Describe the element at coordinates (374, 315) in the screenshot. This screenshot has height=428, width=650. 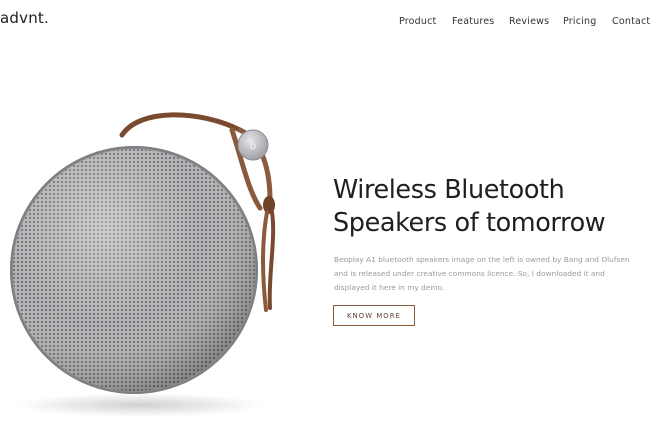
I see `know-more-button: KNOW MORE` at that location.